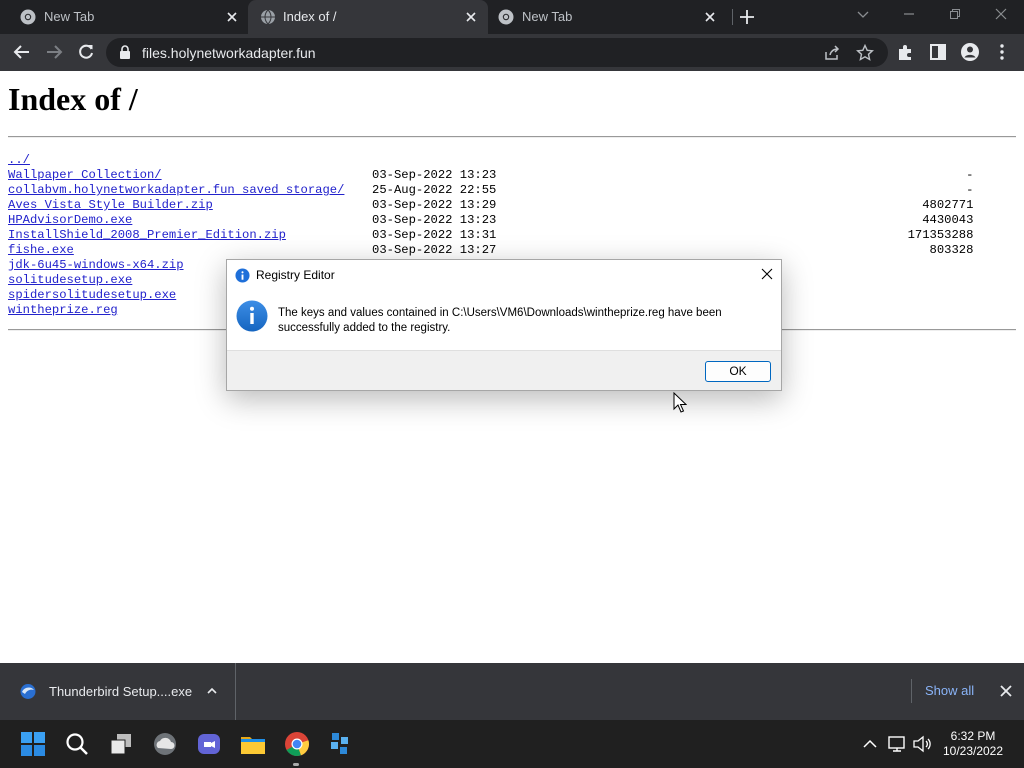  I want to click on chevron-up-icon, so click(212, 691).